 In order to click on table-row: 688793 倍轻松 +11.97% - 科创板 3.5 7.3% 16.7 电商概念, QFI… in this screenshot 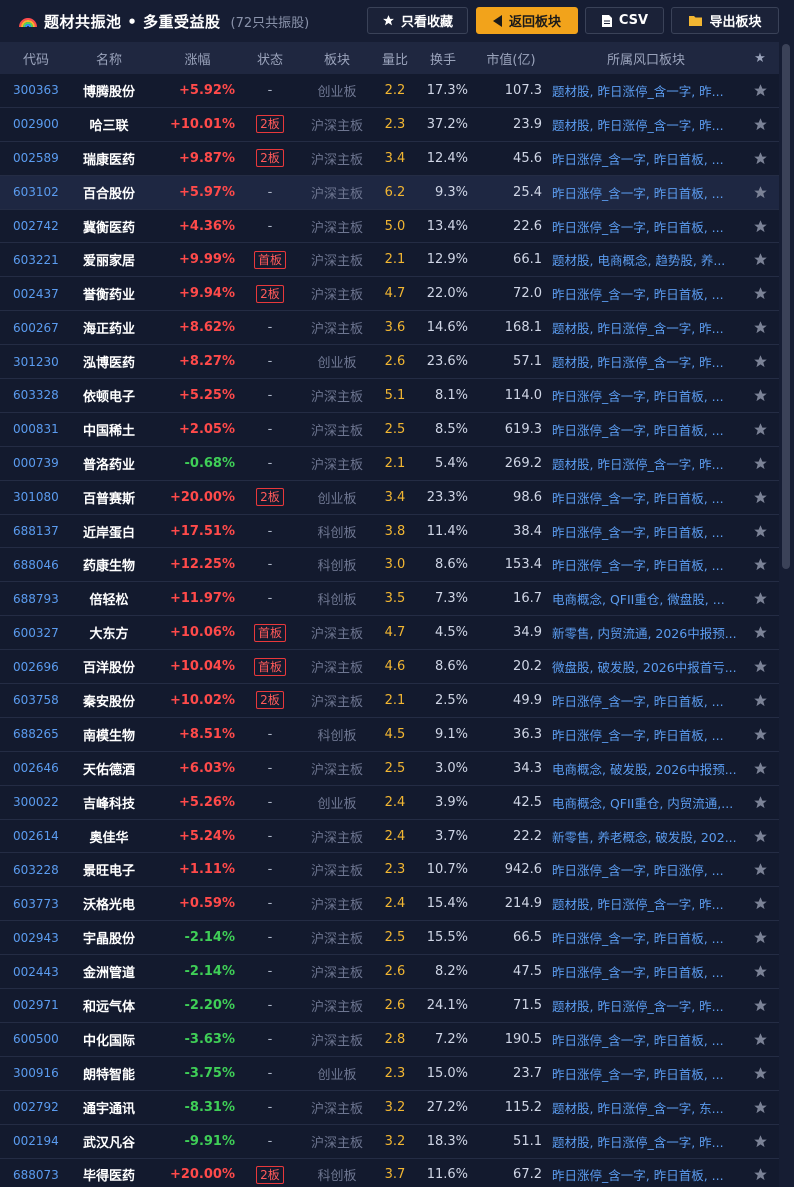, I will do `click(389, 599)`.